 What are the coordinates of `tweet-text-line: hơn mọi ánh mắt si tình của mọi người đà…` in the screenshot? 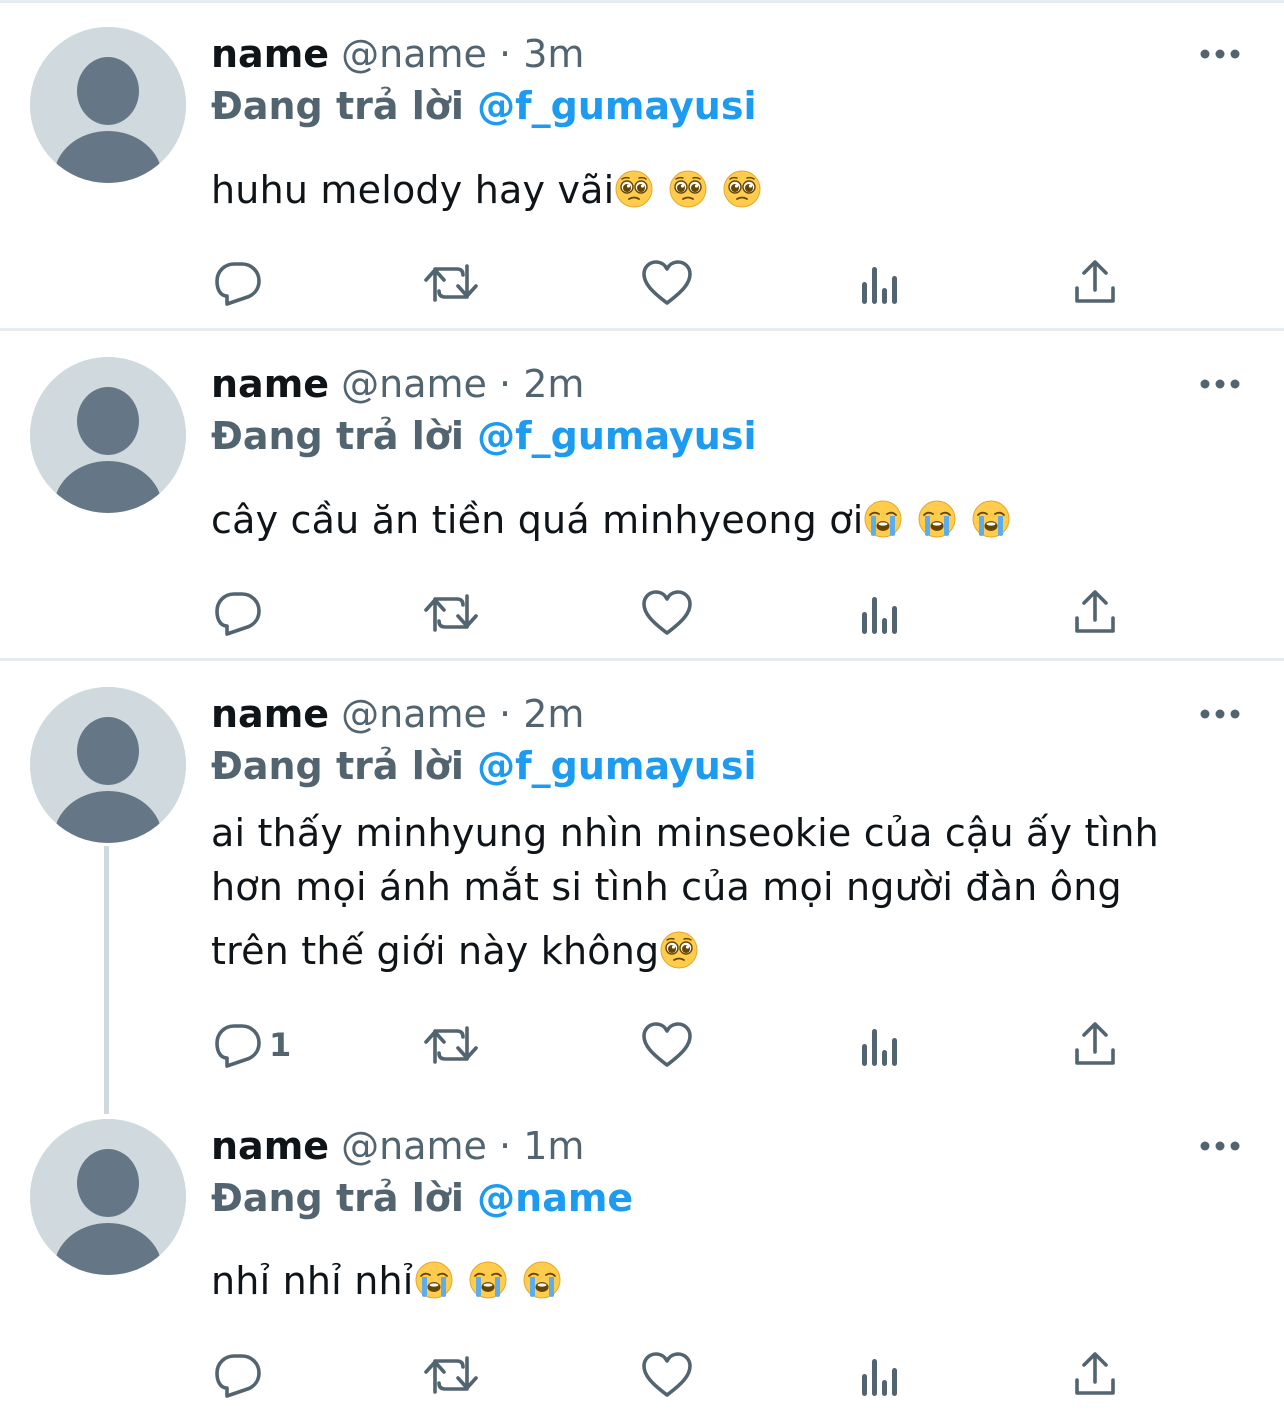 It's located at (666, 887).